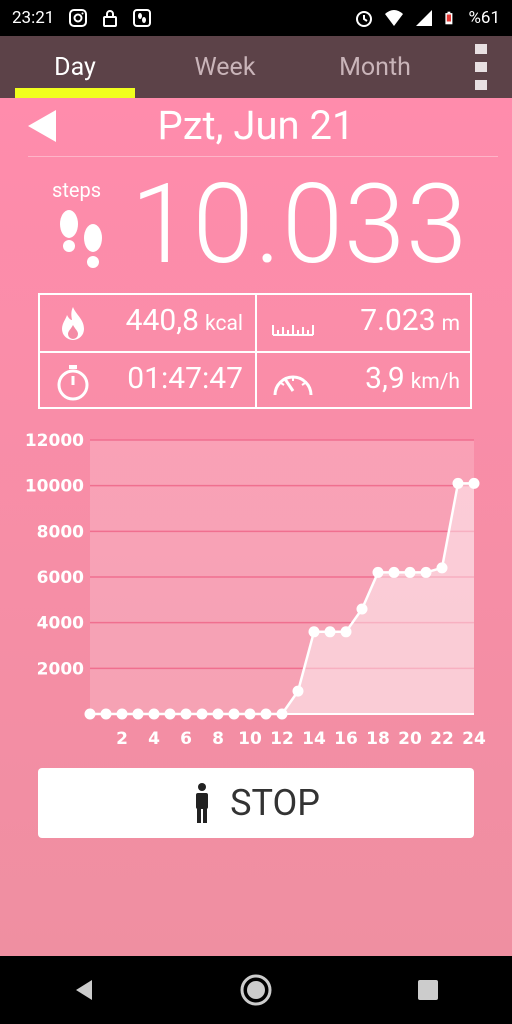 The image size is (512, 1024). Describe the element at coordinates (282, 739) in the screenshot. I see `chart-x-tick-label: 12` at that location.